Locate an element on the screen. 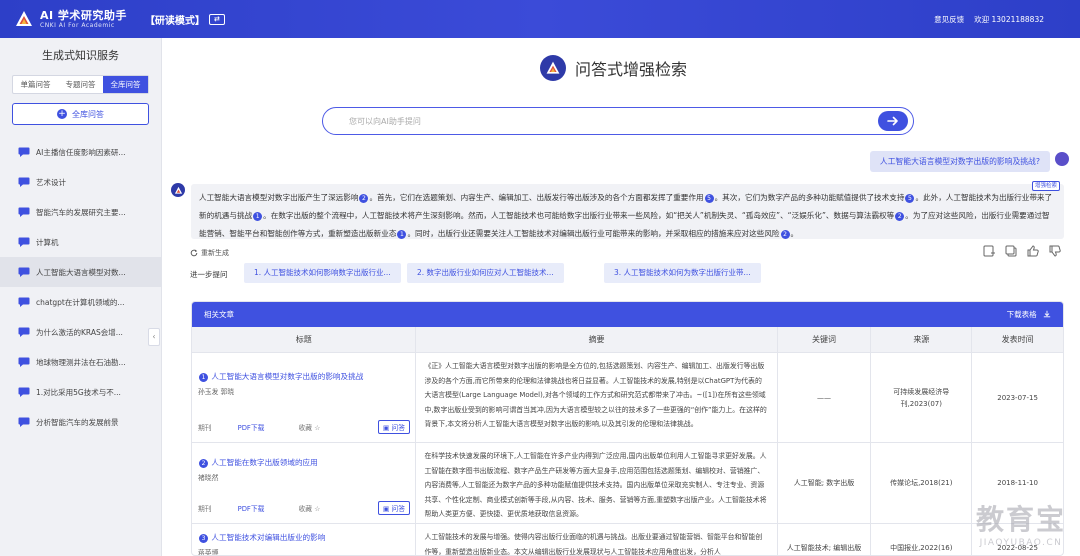 This screenshot has height=556, width=1080. enhanced-search-badge: 增强检索 is located at coordinates (1045, 186).